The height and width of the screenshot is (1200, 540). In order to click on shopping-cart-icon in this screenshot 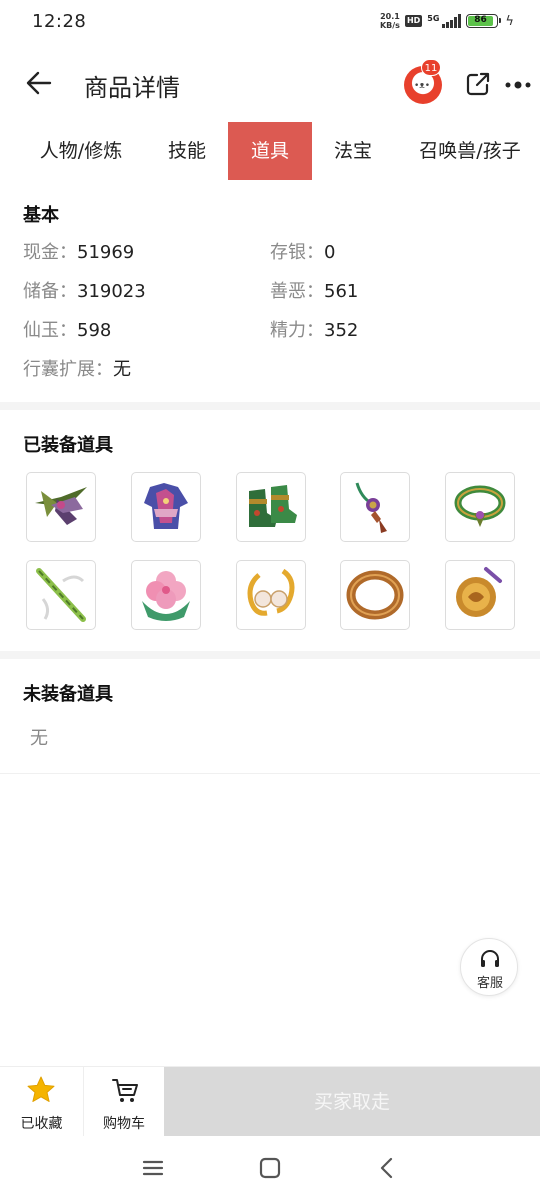, I will do `click(125, 1090)`.